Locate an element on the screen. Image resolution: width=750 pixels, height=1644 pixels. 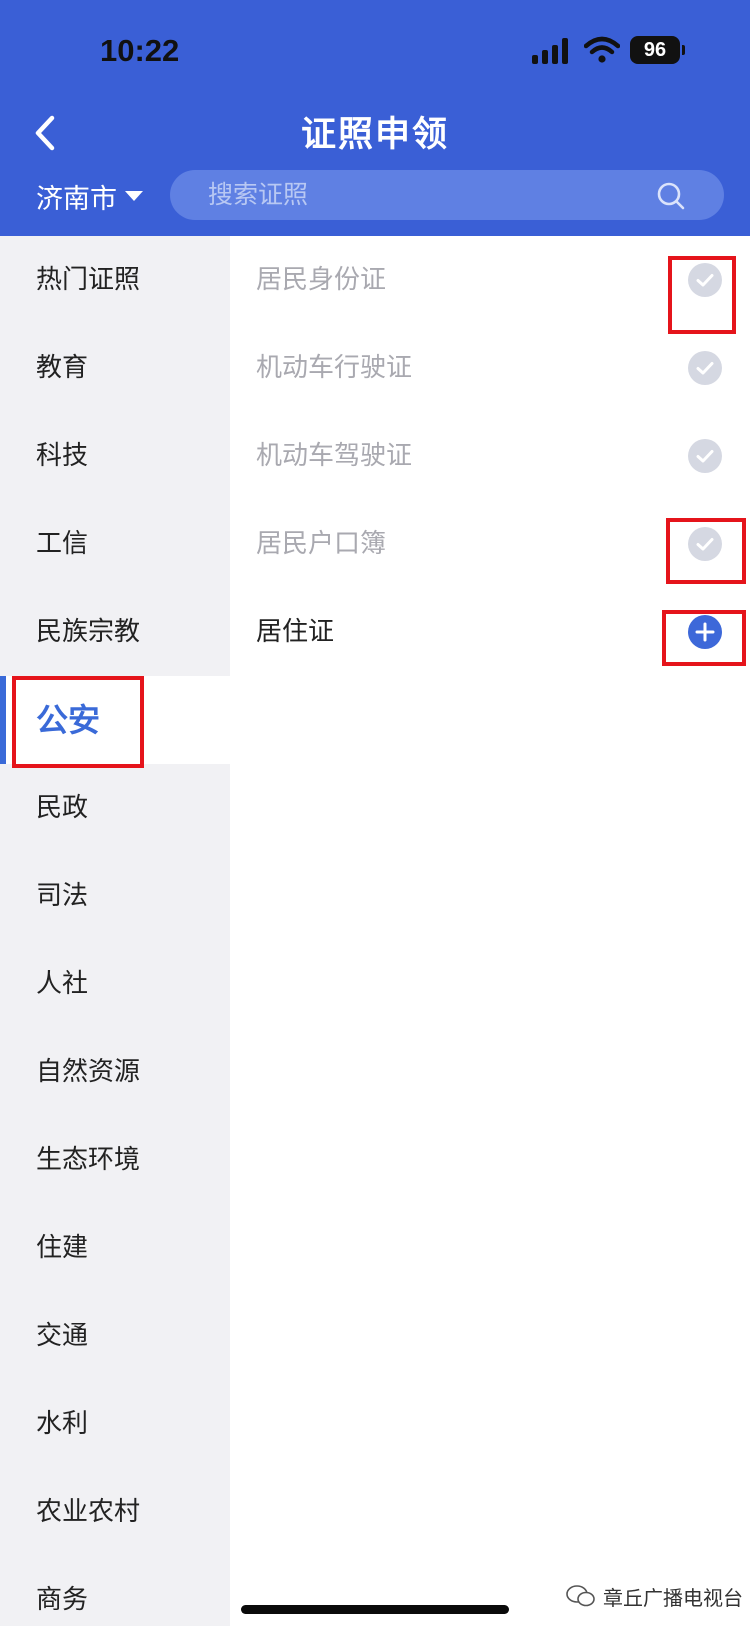
caret-down-icon is located at coordinates (134, 196).